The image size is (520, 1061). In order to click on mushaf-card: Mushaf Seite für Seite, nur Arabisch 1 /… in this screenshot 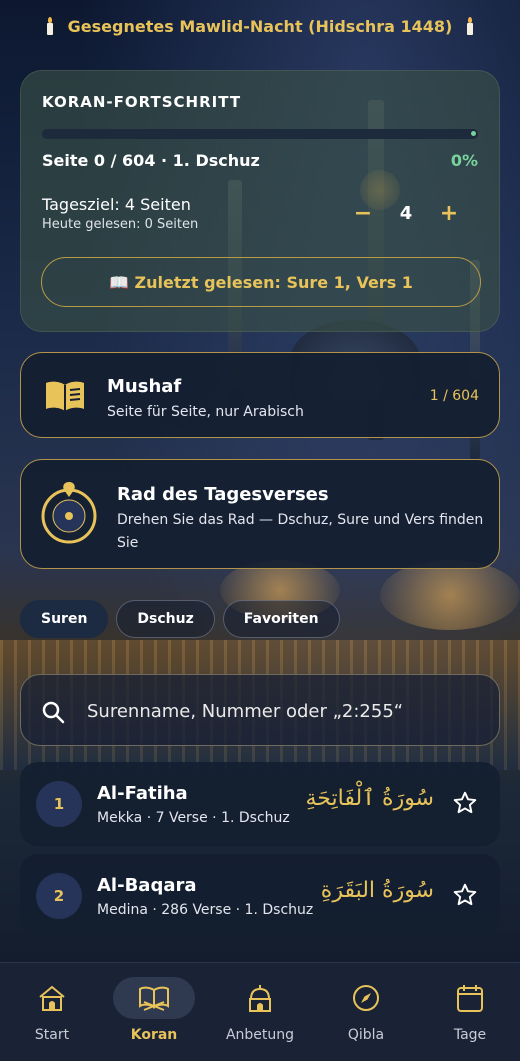, I will do `click(260, 395)`.